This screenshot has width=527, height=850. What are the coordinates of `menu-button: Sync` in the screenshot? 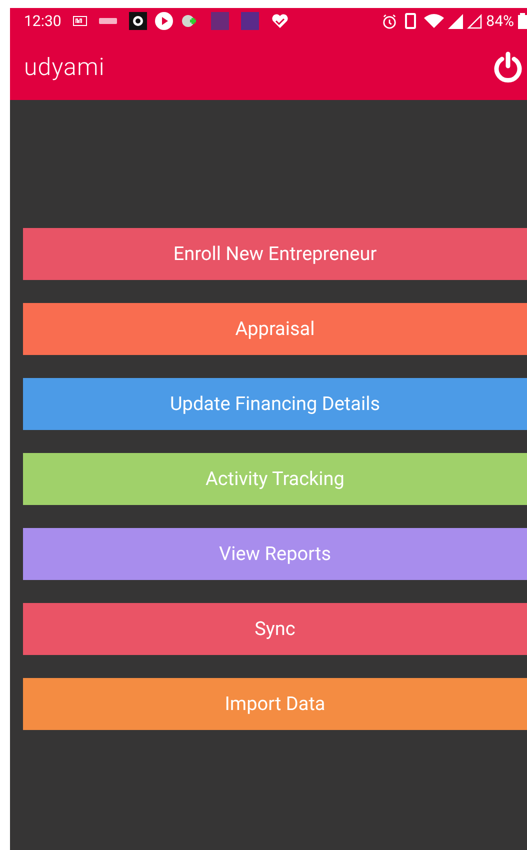 It's located at (275, 629).